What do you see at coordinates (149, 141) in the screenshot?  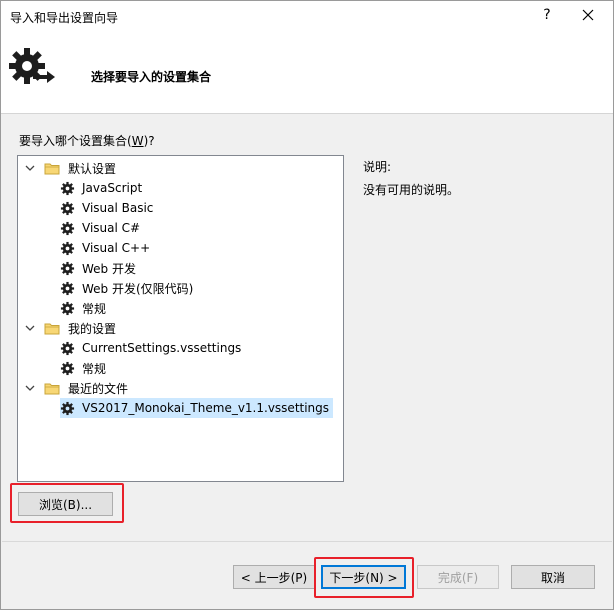 I see `question-suffix: )?` at bounding box center [149, 141].